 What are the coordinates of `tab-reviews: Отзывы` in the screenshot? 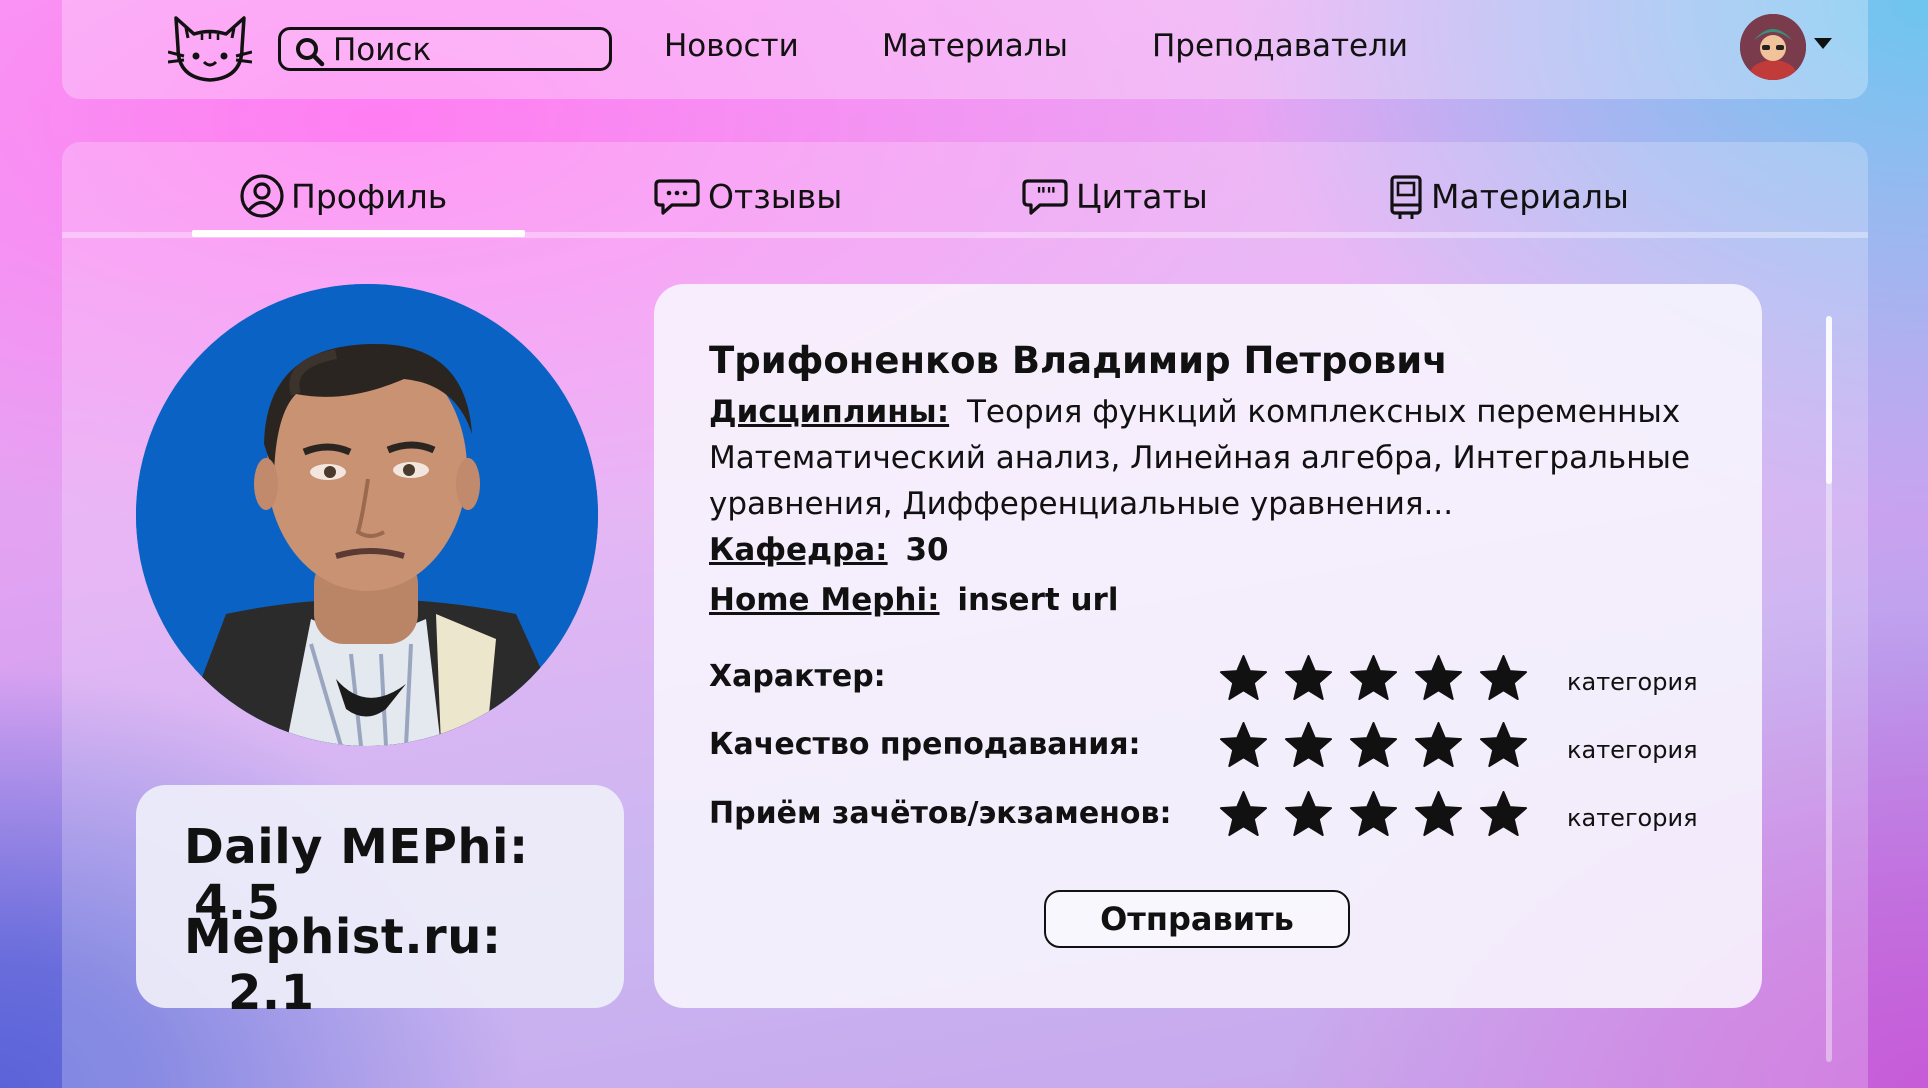 It's located at (748, 196).